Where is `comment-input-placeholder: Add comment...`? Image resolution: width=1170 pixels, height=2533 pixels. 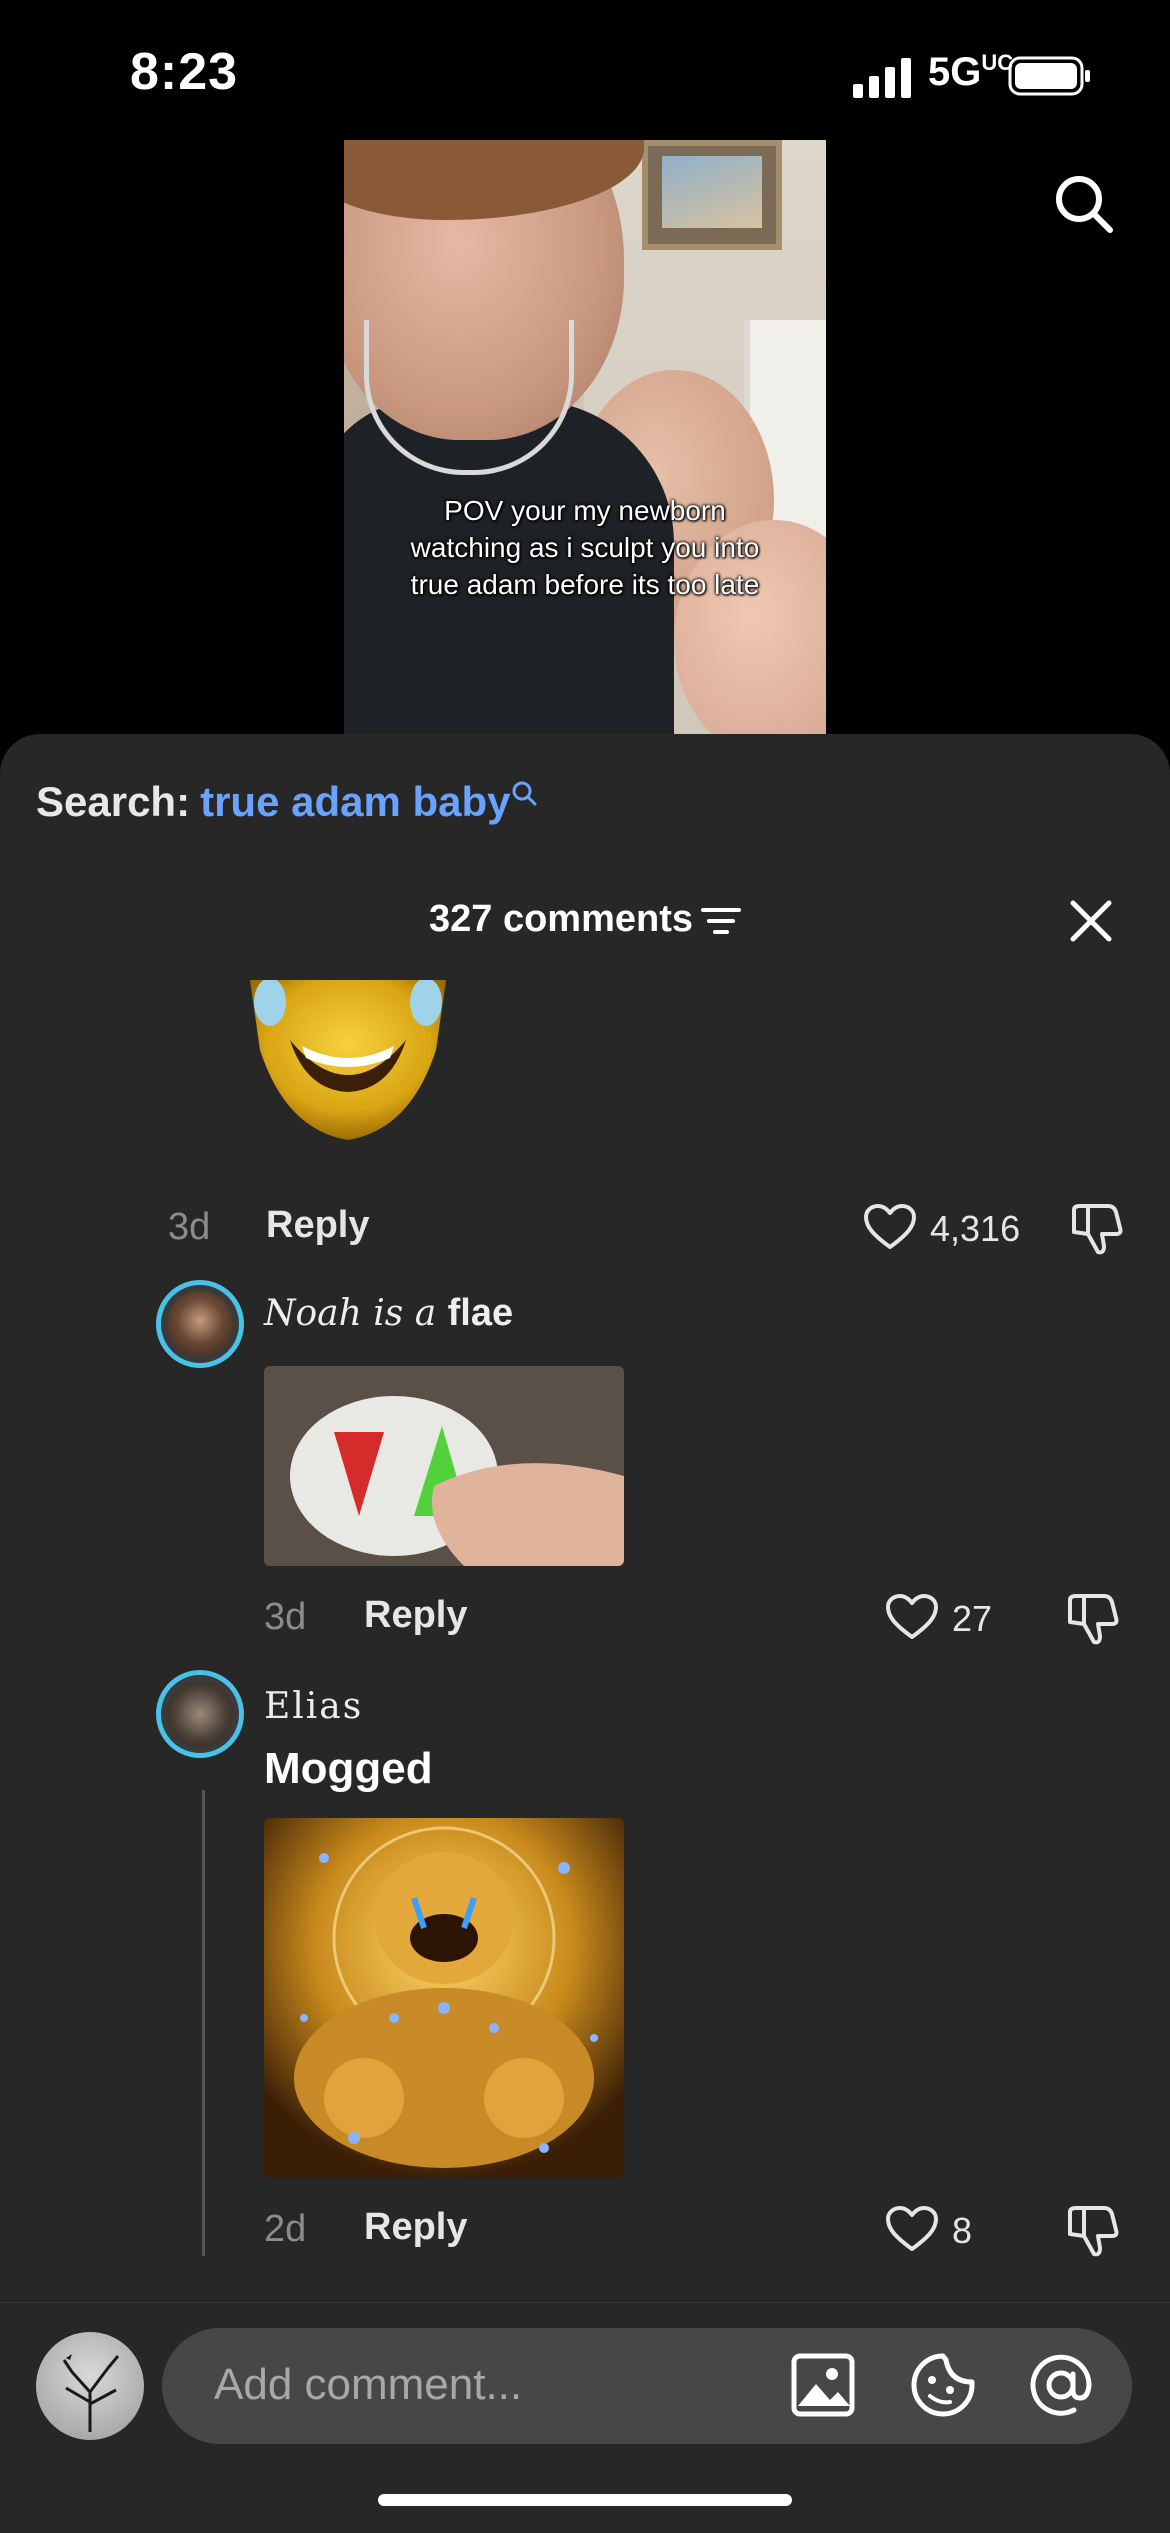
comment-input-placeholder: Add comment... is located at coordinates (368, 2385).